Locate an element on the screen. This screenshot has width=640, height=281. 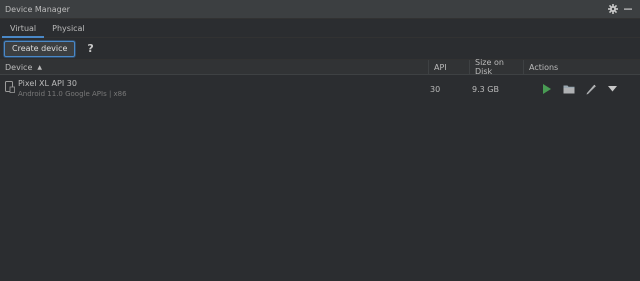
create-device-button: Create device is located at coordinates (40, 48).